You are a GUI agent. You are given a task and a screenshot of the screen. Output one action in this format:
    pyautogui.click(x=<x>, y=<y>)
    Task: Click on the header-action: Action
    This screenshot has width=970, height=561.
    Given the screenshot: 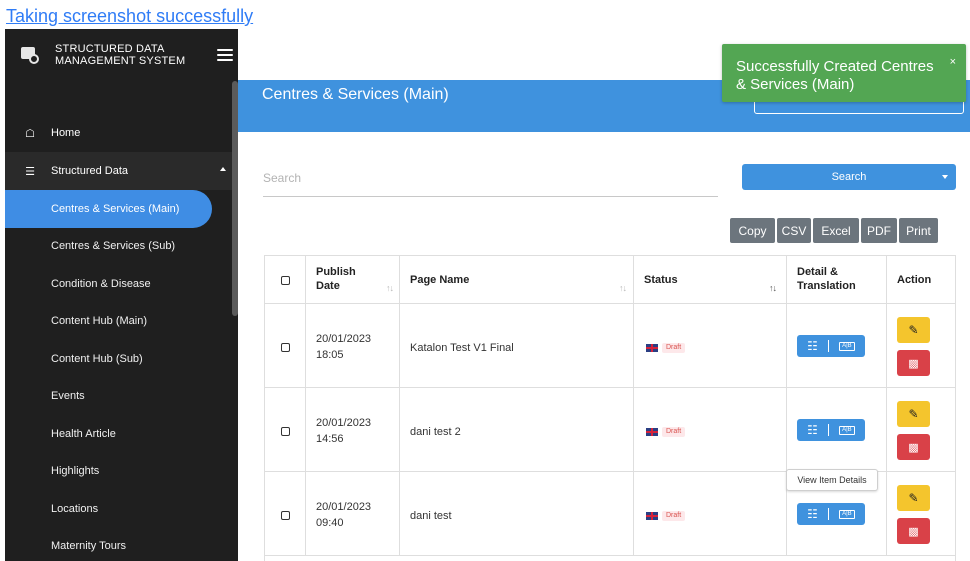 What is the action you would take?
    pyautogui.click(x=921, y=280)
    